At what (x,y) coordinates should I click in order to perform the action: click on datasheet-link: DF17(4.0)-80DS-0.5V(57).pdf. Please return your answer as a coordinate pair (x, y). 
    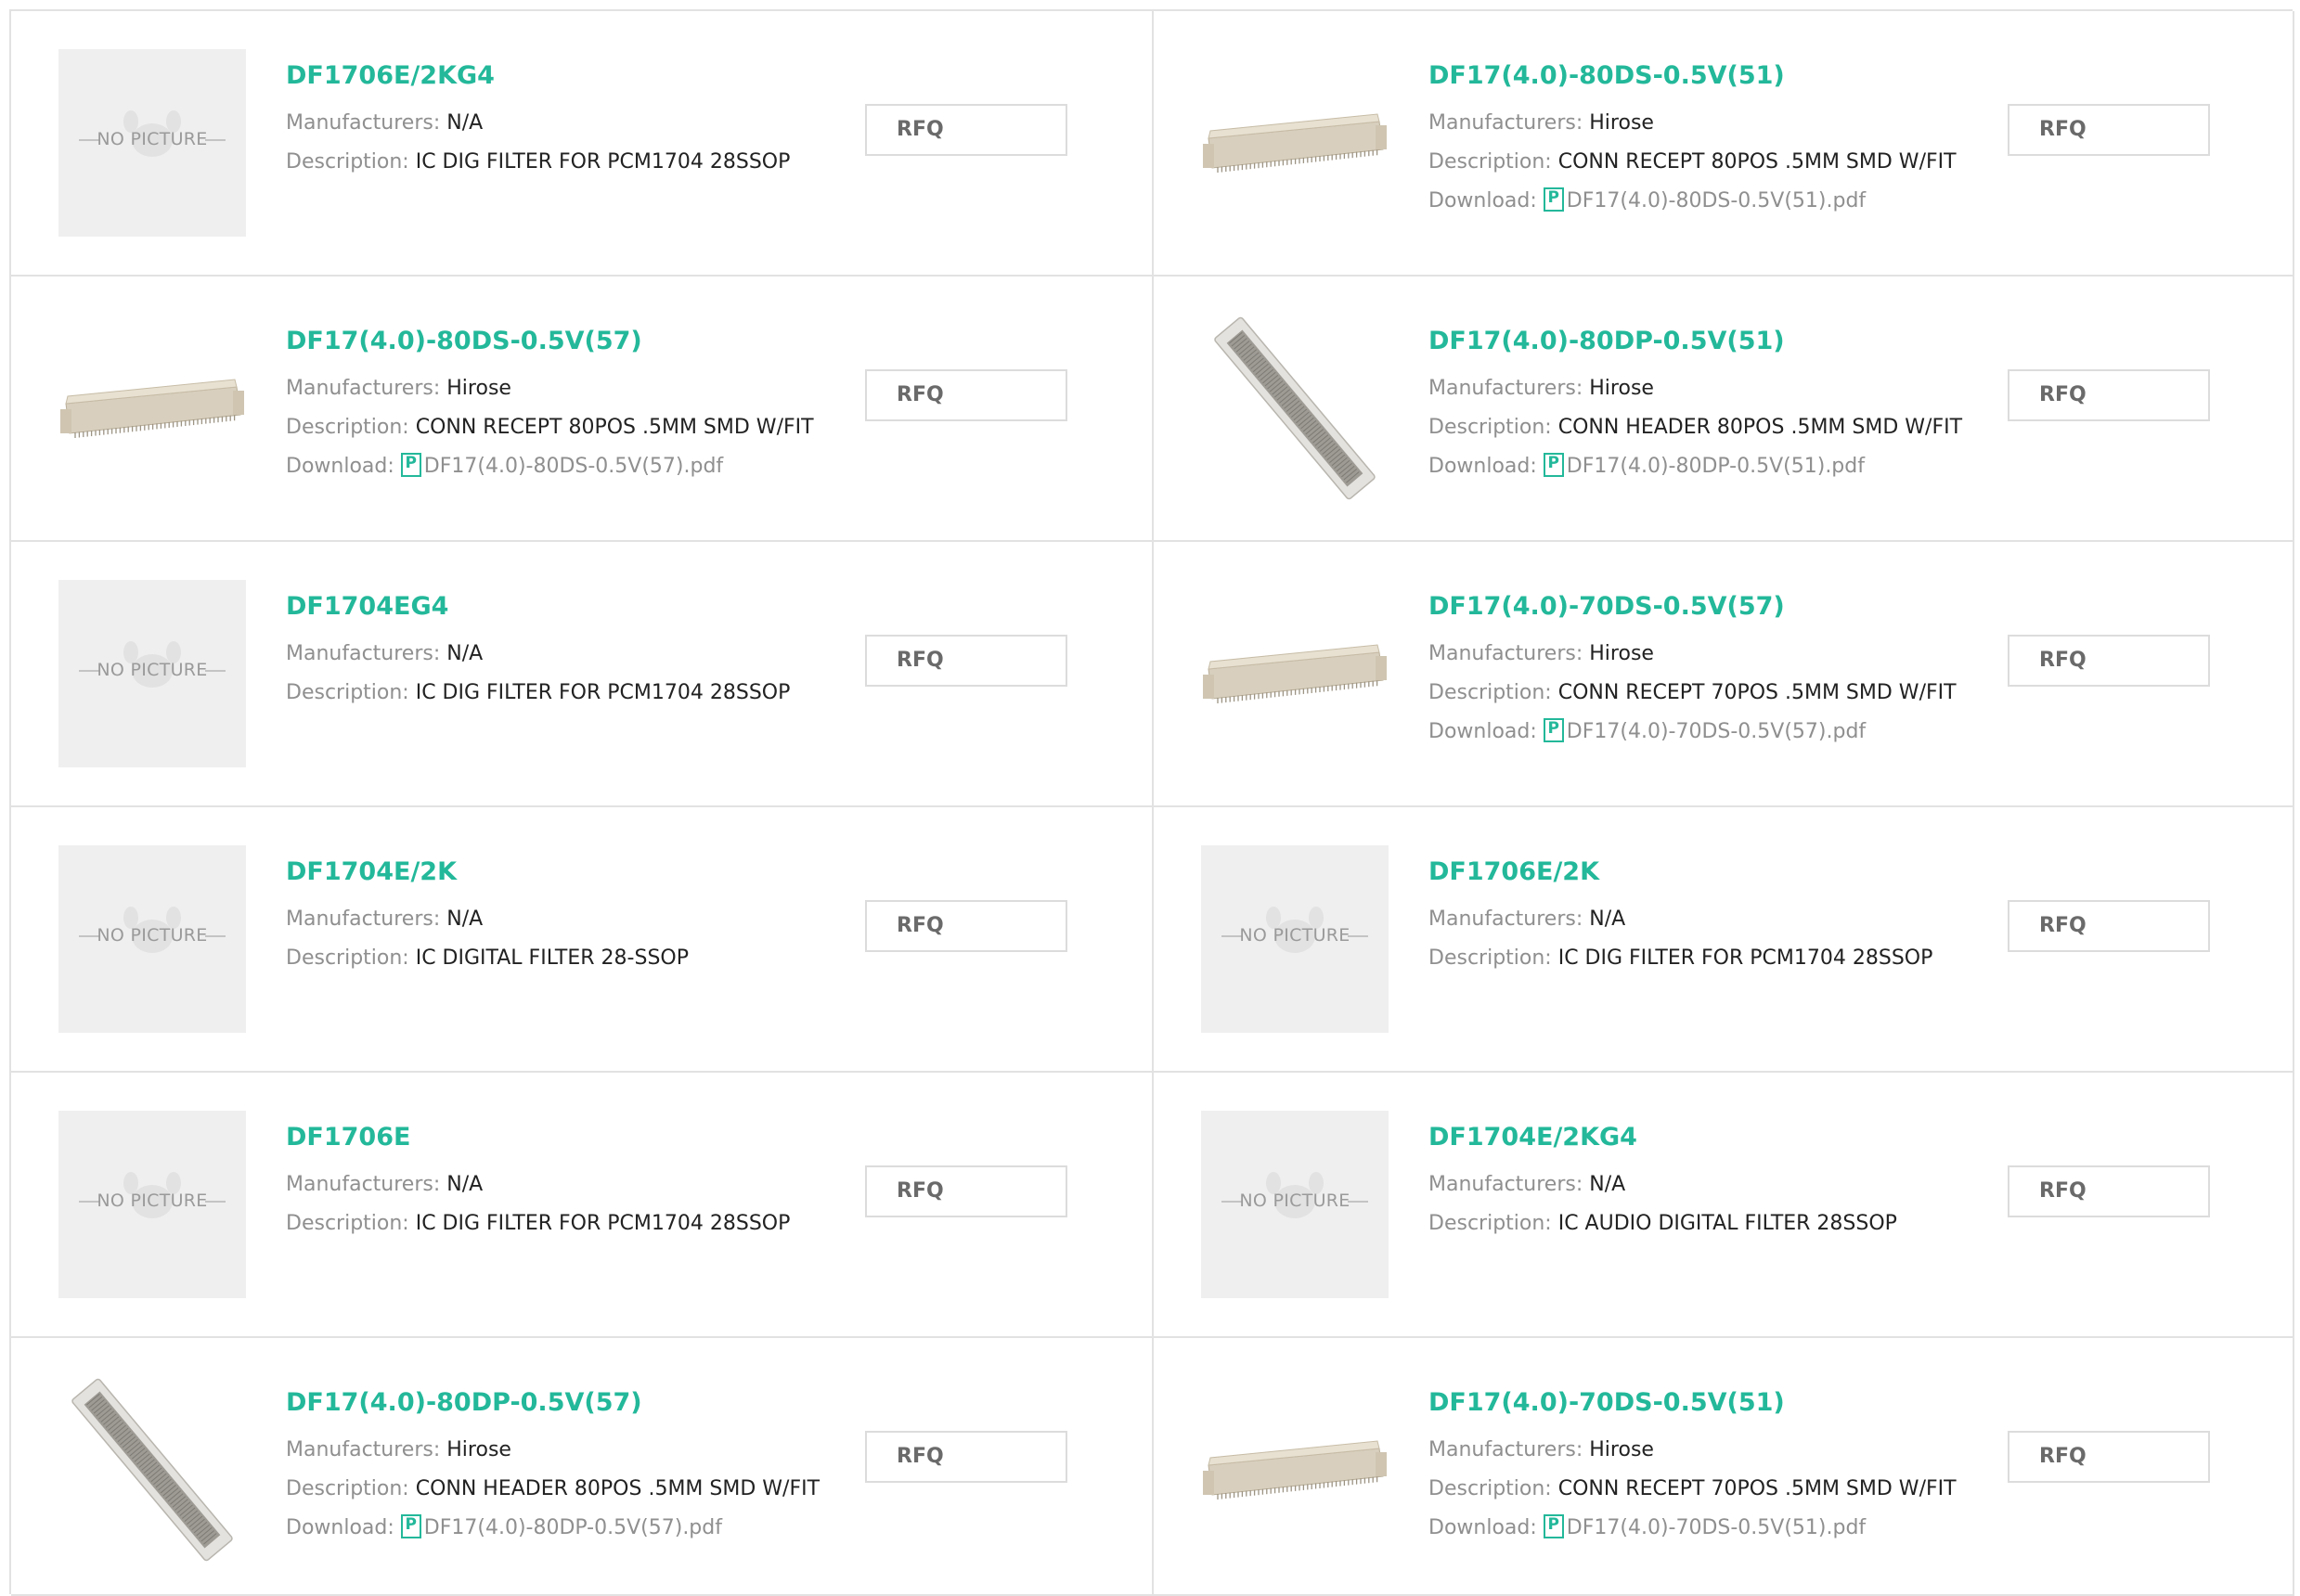
    Looking at the image, I should click on (573, 467).